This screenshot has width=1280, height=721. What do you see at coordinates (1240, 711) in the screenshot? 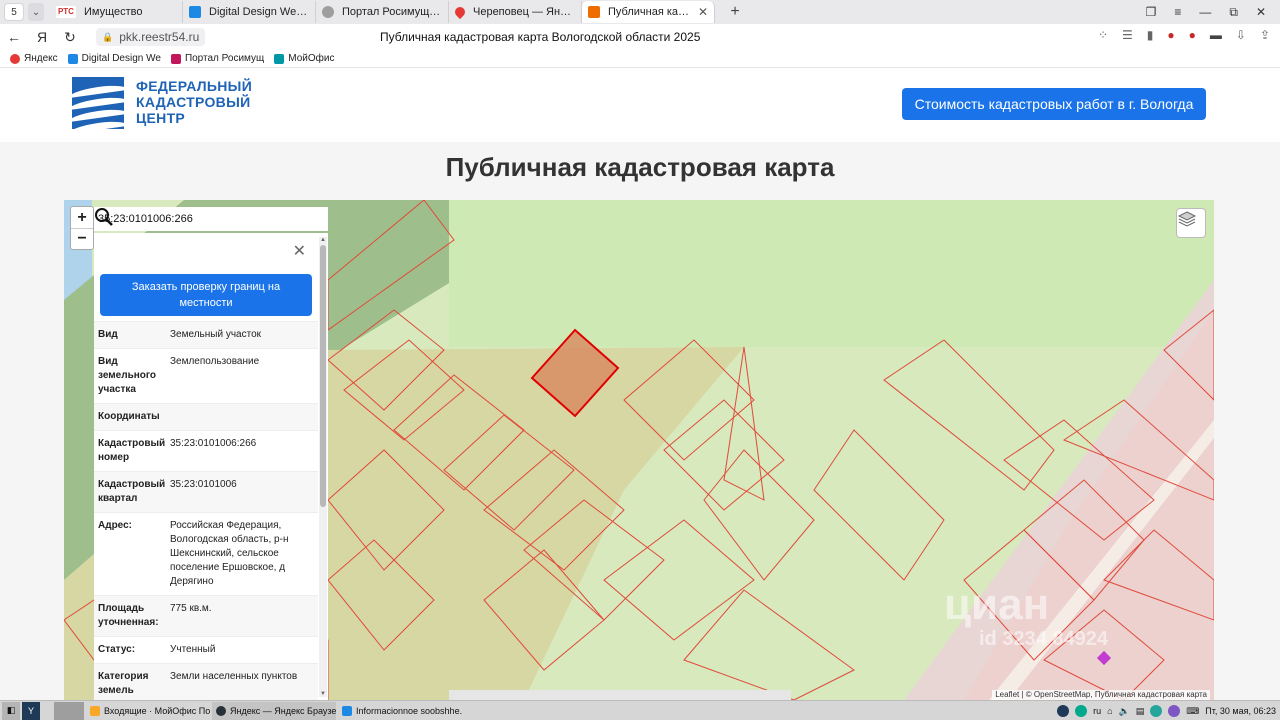
I see `clock: Пт, 30 мая, 06:23` at bounding box center [1240, 711].